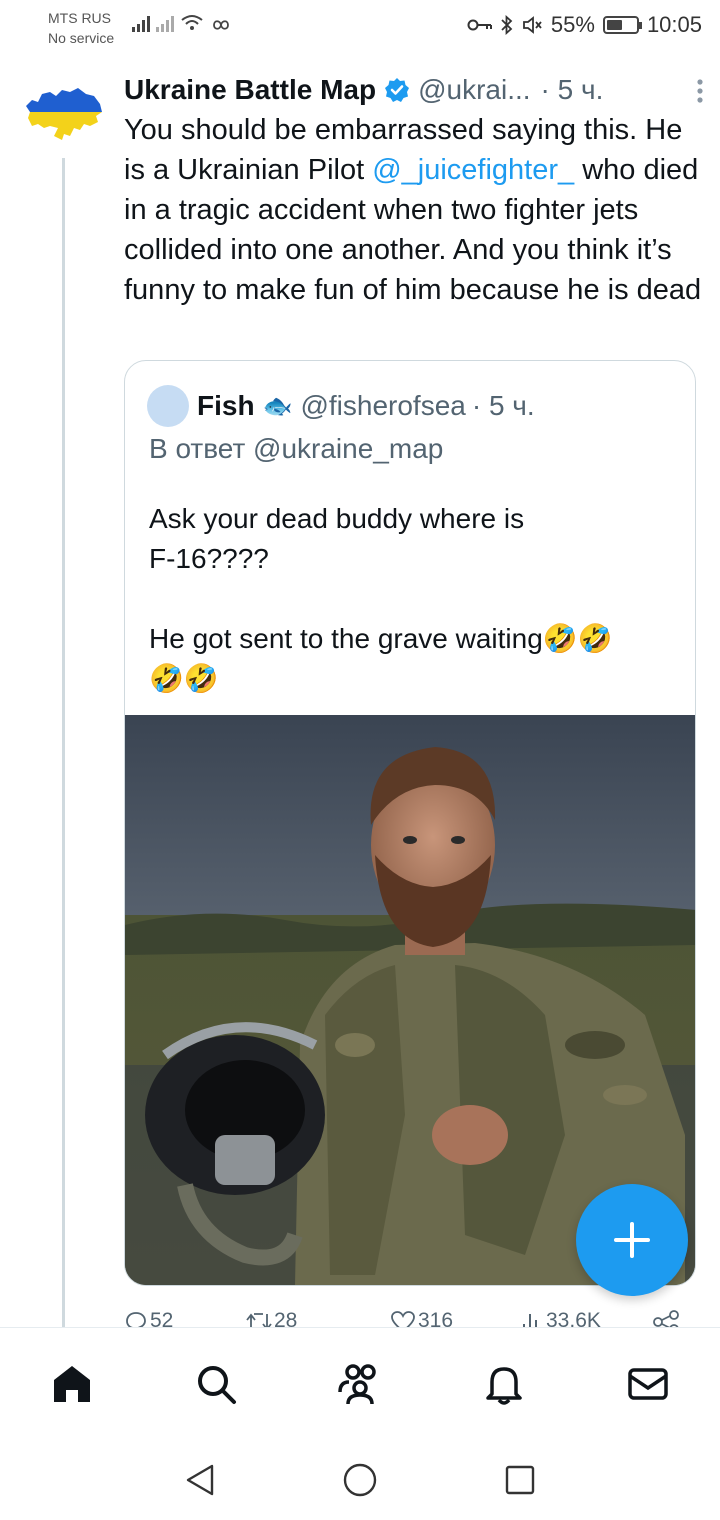 This screenshot has height=1520, width=720. I want to click on status-right: 55% 10:05, so click(584, 25).